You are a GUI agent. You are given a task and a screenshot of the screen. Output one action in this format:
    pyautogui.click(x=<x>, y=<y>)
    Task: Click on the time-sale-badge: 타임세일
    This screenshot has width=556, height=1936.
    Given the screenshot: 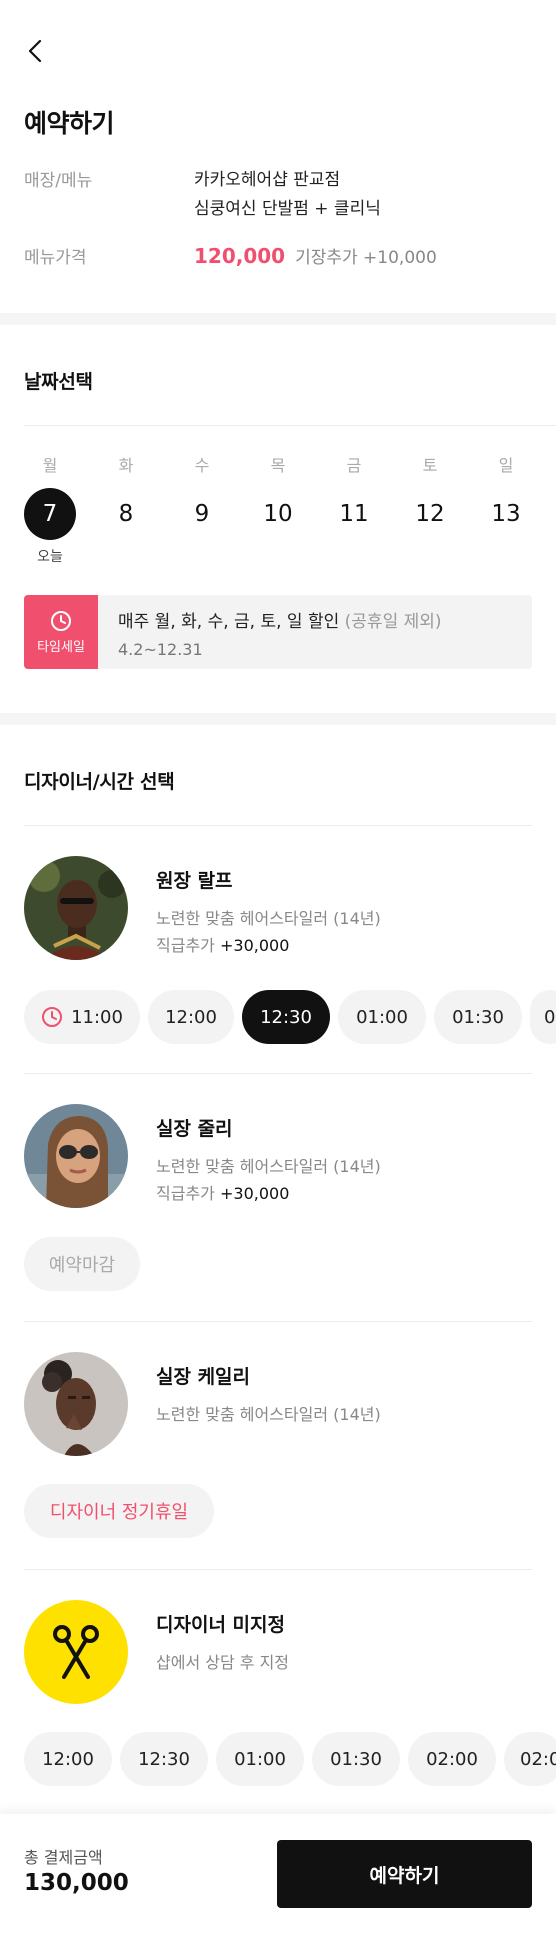 What is the action you would take?
    pyautogui.click(x=61, y=632)
    